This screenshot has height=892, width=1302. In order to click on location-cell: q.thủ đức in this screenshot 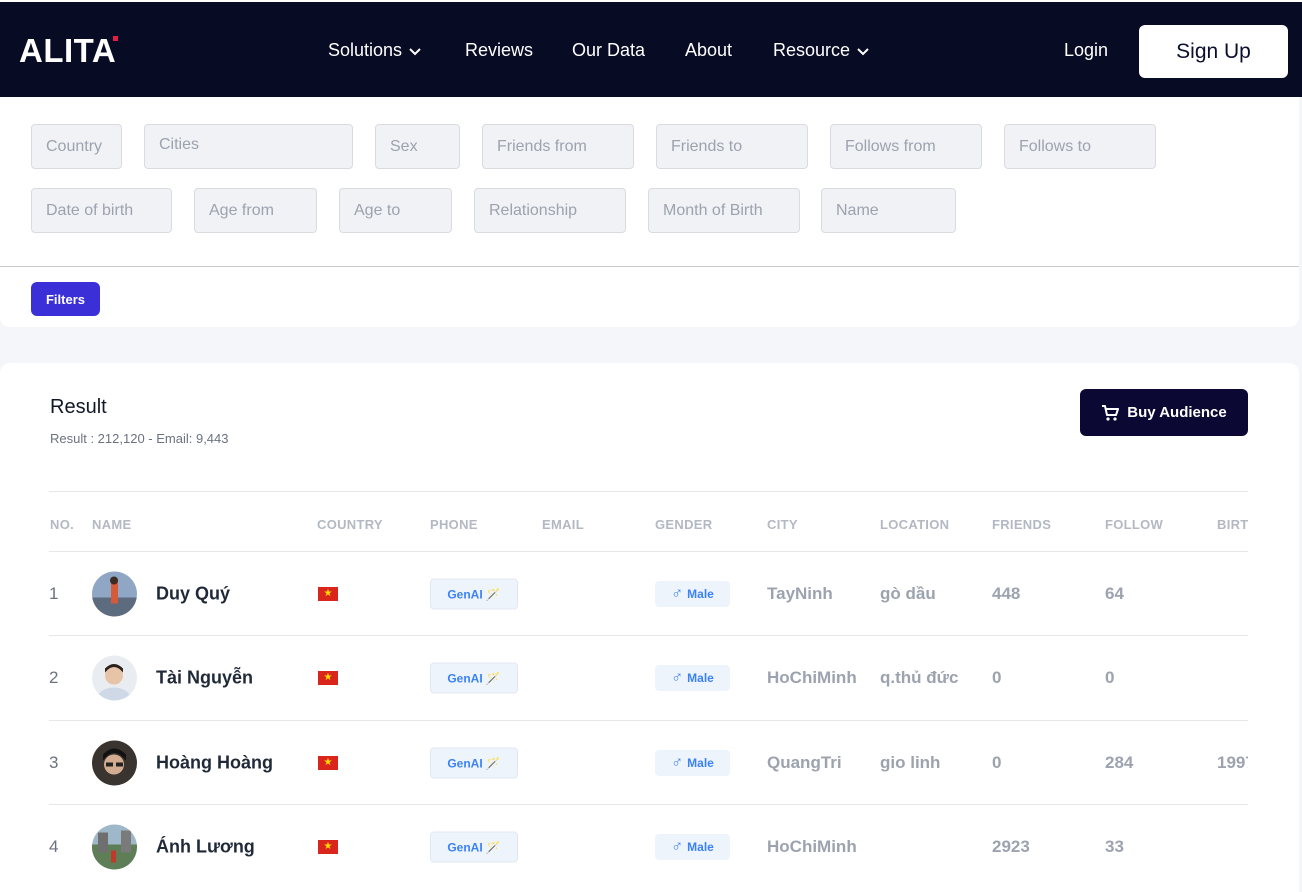, I will do `click(919, 677)`.